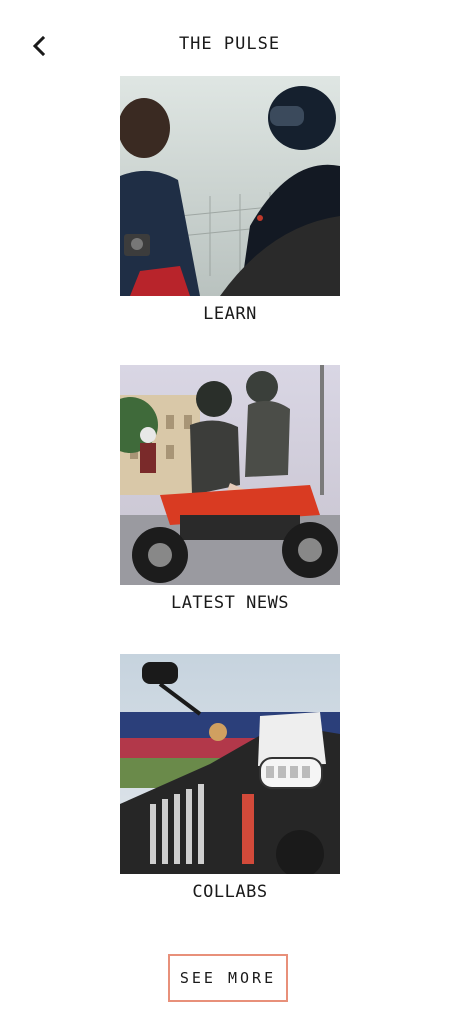 This screenshot has width=459, height=1027. What do you see at coordinates (230, 603) in the screenshot?
I see `card-label: LATEST NEWS` at bounding box center [230, 603].